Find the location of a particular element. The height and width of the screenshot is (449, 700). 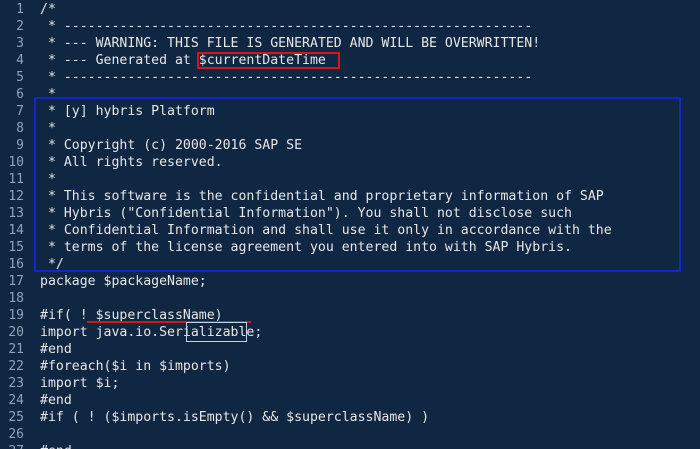

line-number: 20 is located at coordinates (16, 332).